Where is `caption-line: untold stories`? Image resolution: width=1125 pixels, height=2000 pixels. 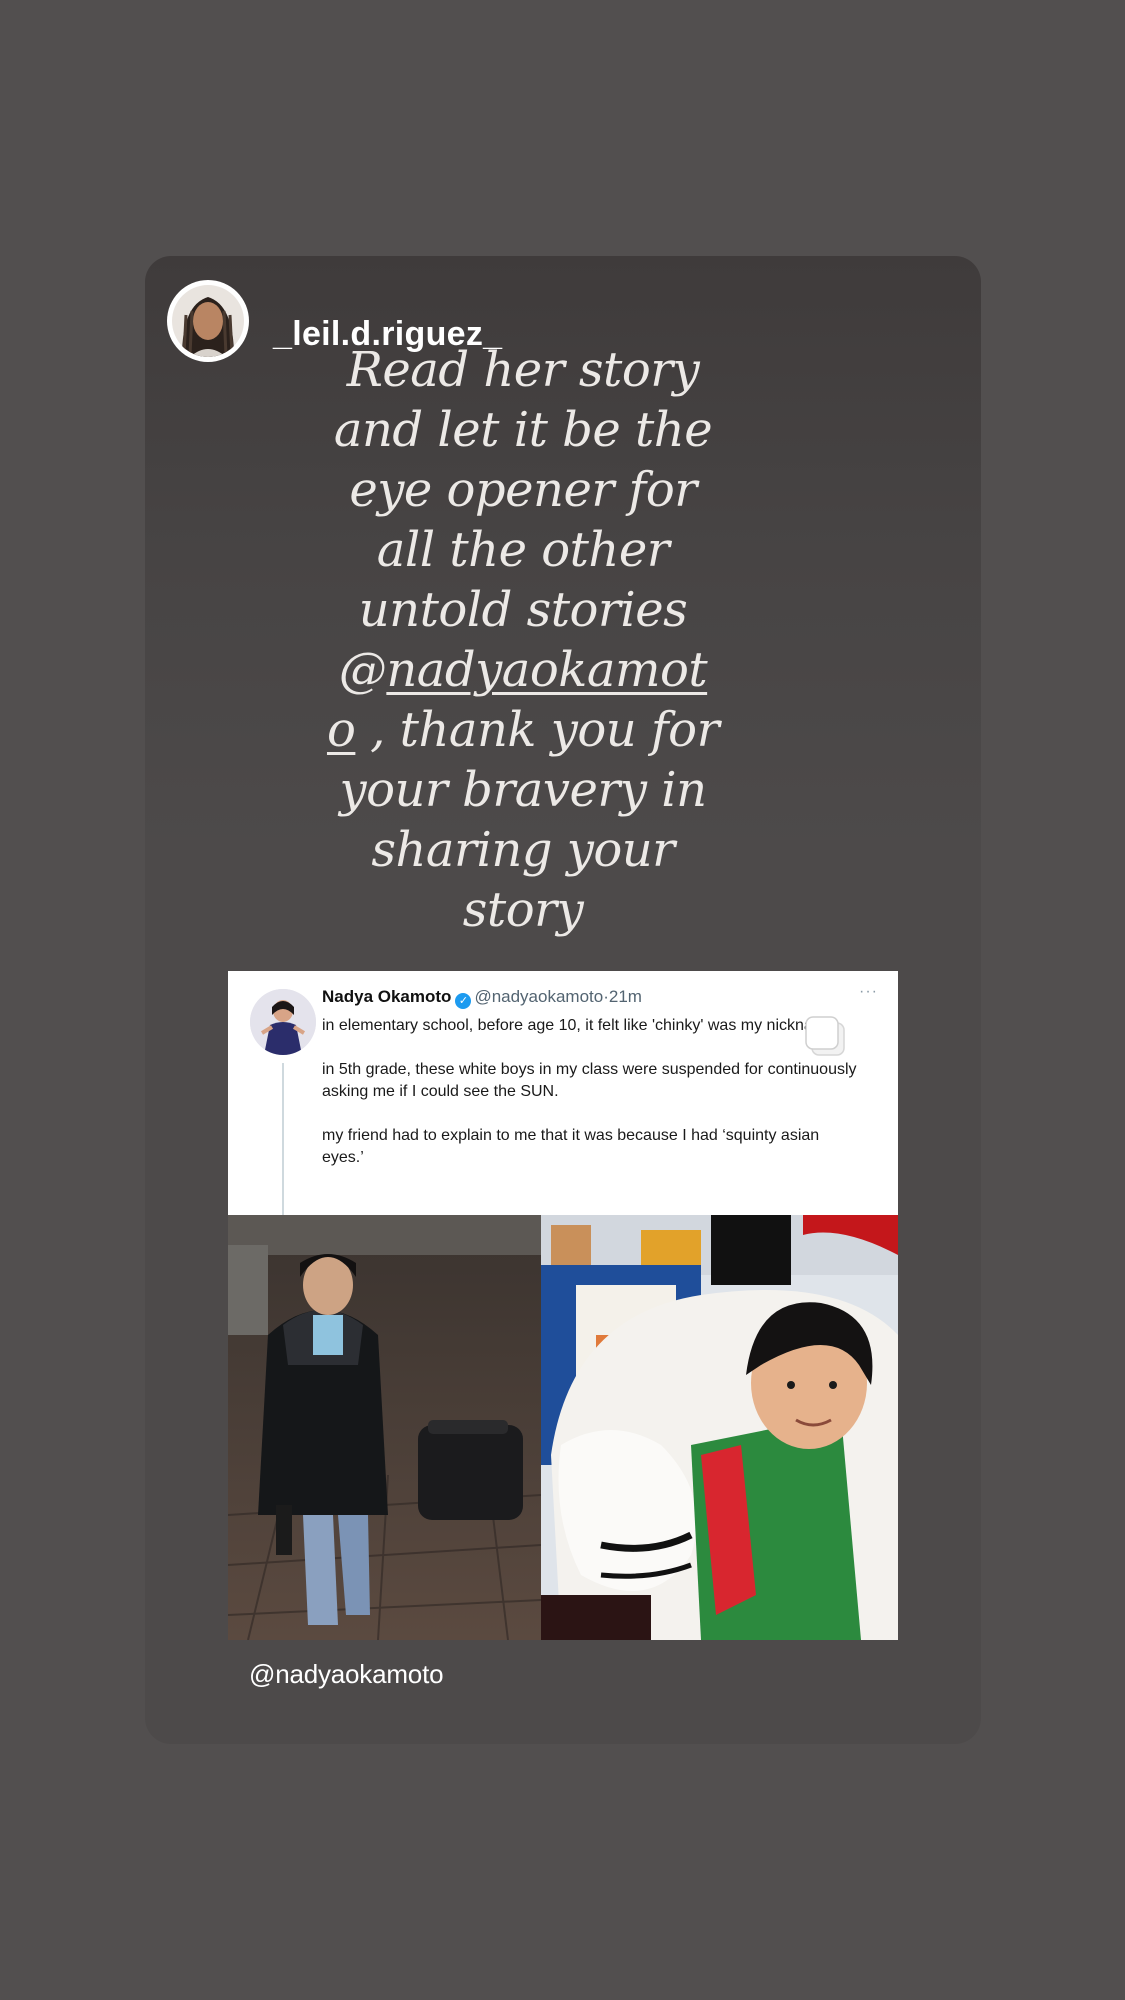 caption-line: untold stories is located at coordinates (523, 610).